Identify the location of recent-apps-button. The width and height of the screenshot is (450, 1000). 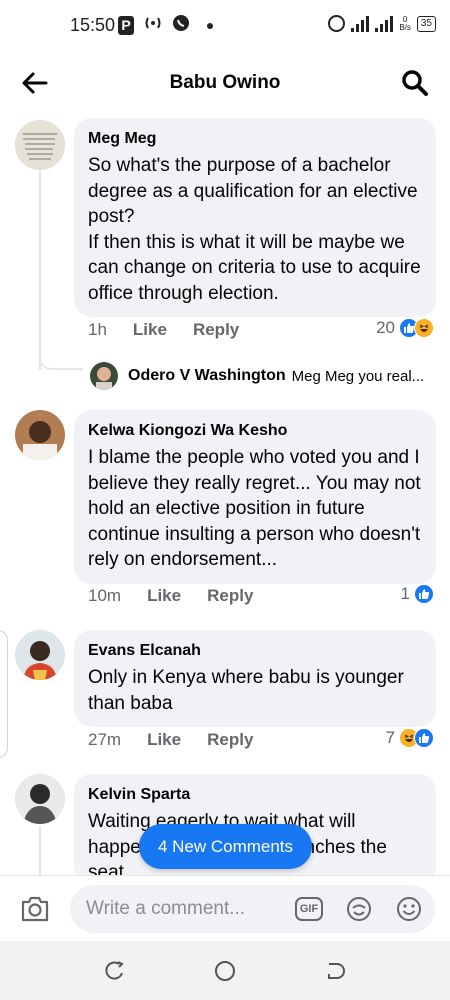
(115, 971).